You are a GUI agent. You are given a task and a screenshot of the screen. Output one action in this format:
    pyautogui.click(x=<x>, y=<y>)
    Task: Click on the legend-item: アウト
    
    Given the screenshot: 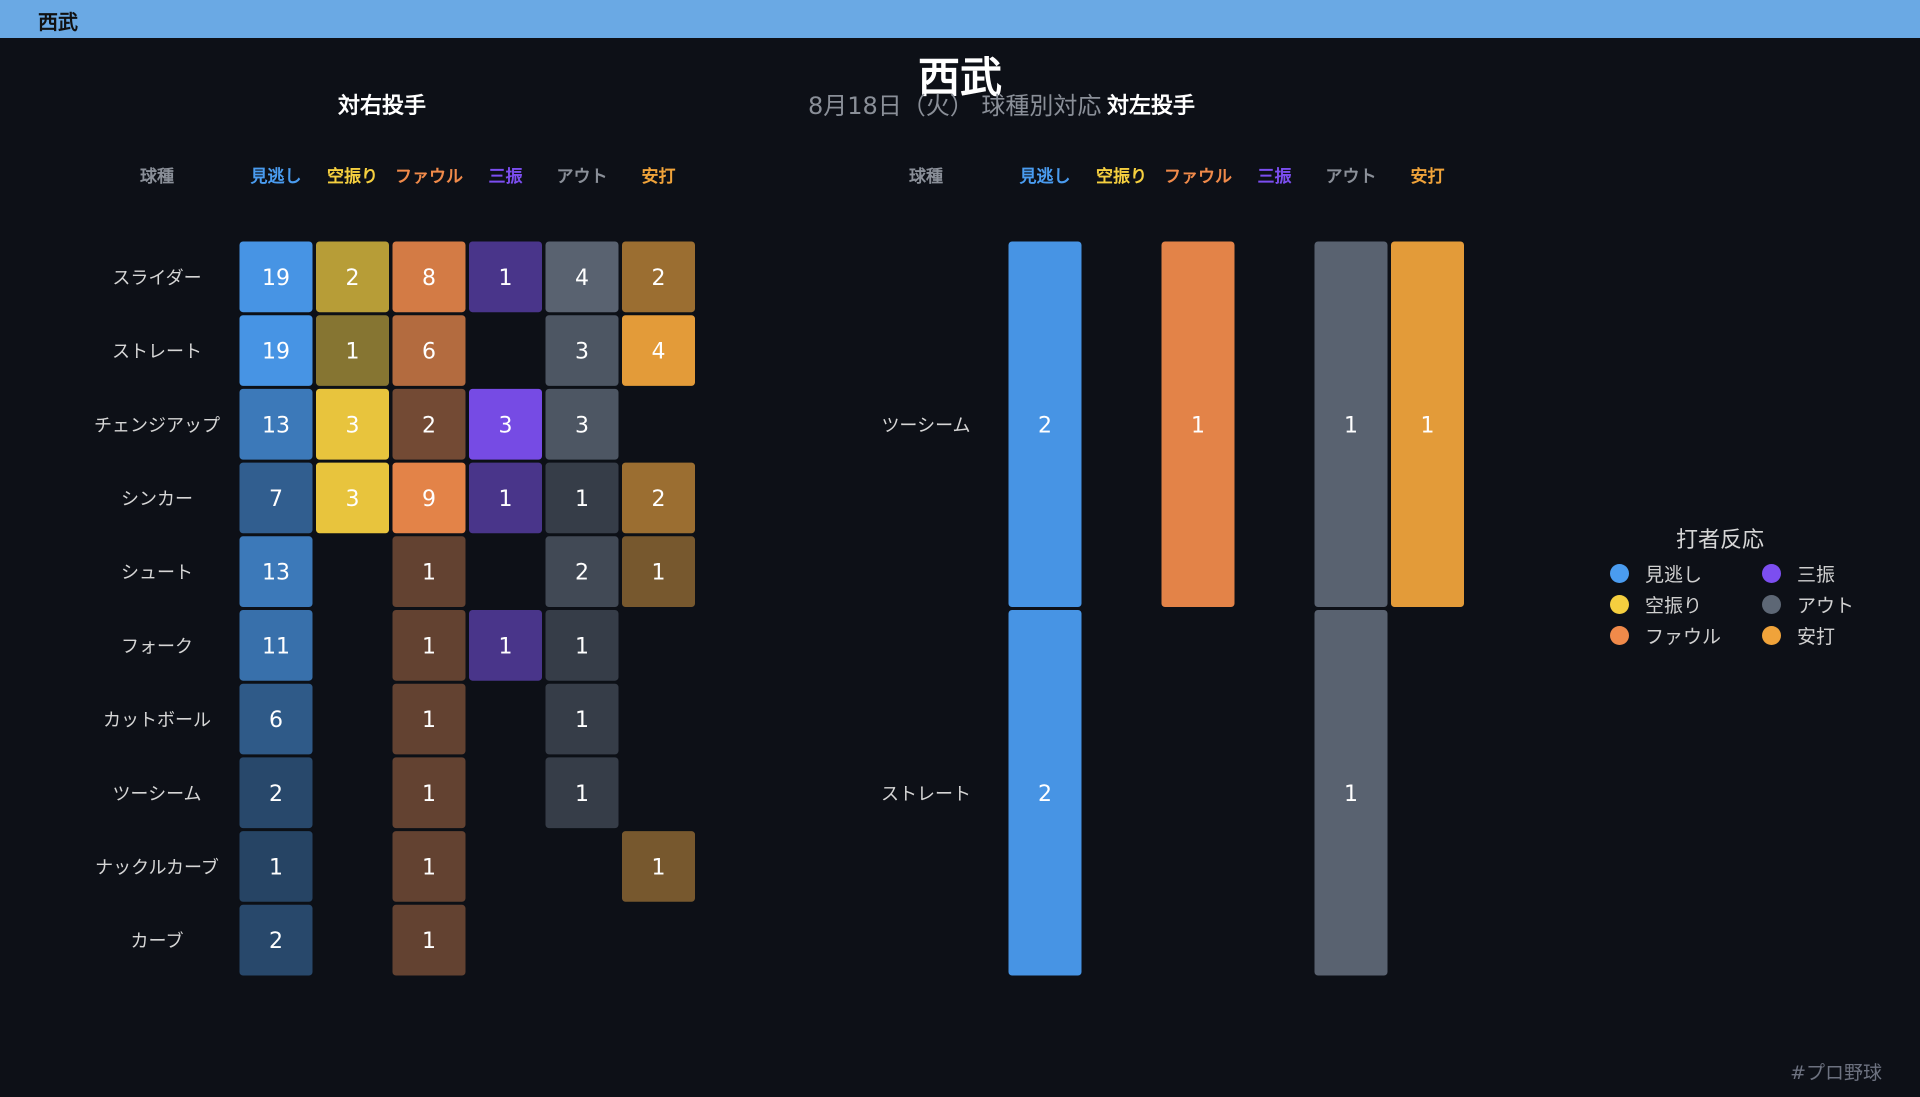 What is the action you would take?
    pyautogui.click(x=1812, y=604)
    